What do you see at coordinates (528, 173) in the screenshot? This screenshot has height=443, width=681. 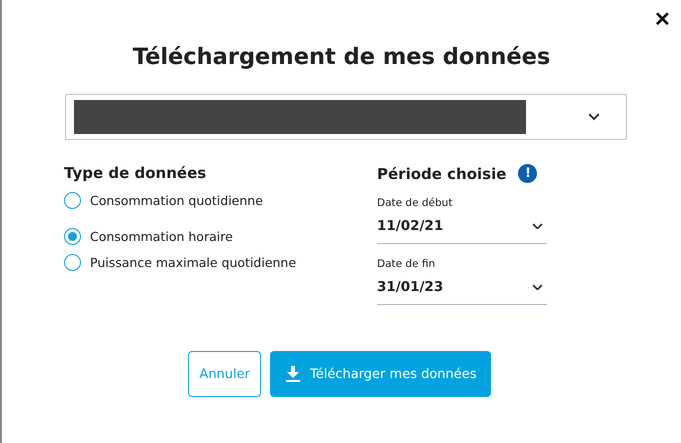 I see `info-icon: !` at bounding box center [528, 173].